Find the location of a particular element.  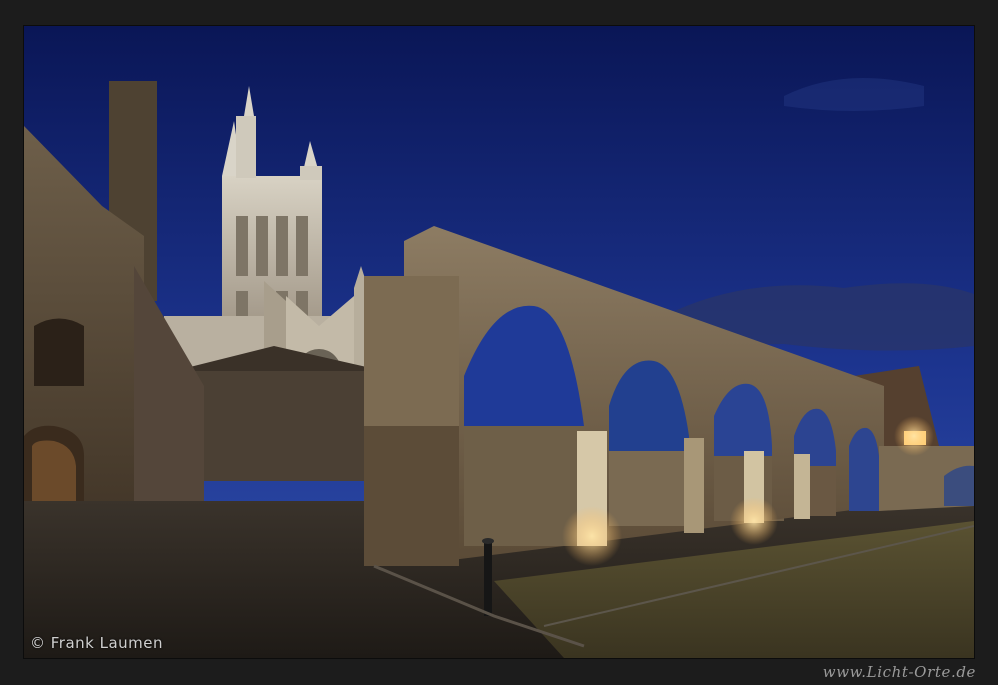

photo-credit: © Frank Laumen is located at coordinates (97, 643).